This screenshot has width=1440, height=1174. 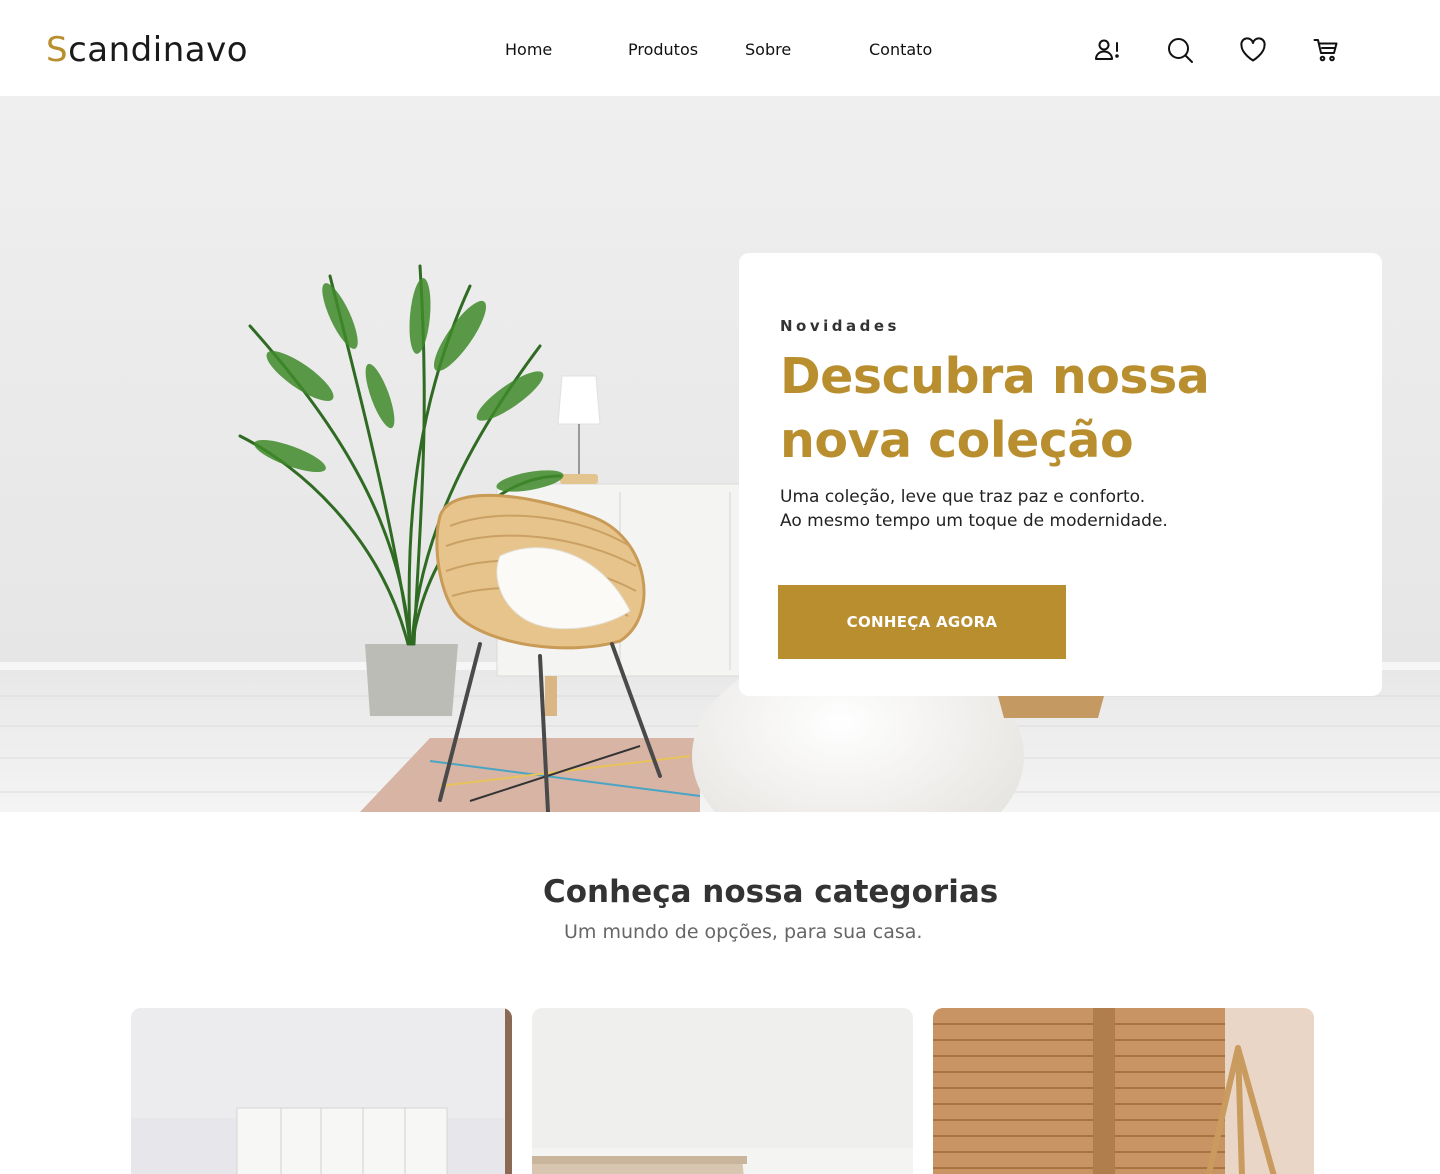 I want to click on nav-contato: Contato, so click(x=900, y=50).